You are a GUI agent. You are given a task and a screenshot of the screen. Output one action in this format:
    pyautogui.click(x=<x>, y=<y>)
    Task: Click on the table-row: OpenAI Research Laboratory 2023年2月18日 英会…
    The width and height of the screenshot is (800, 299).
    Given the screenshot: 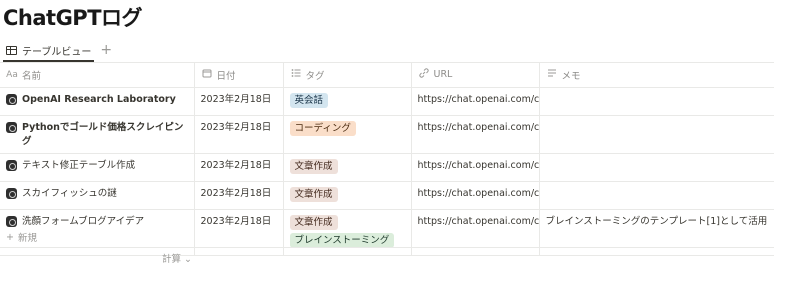 What is the action you would take?
    pyautogui.click(x=387, y=101)
    